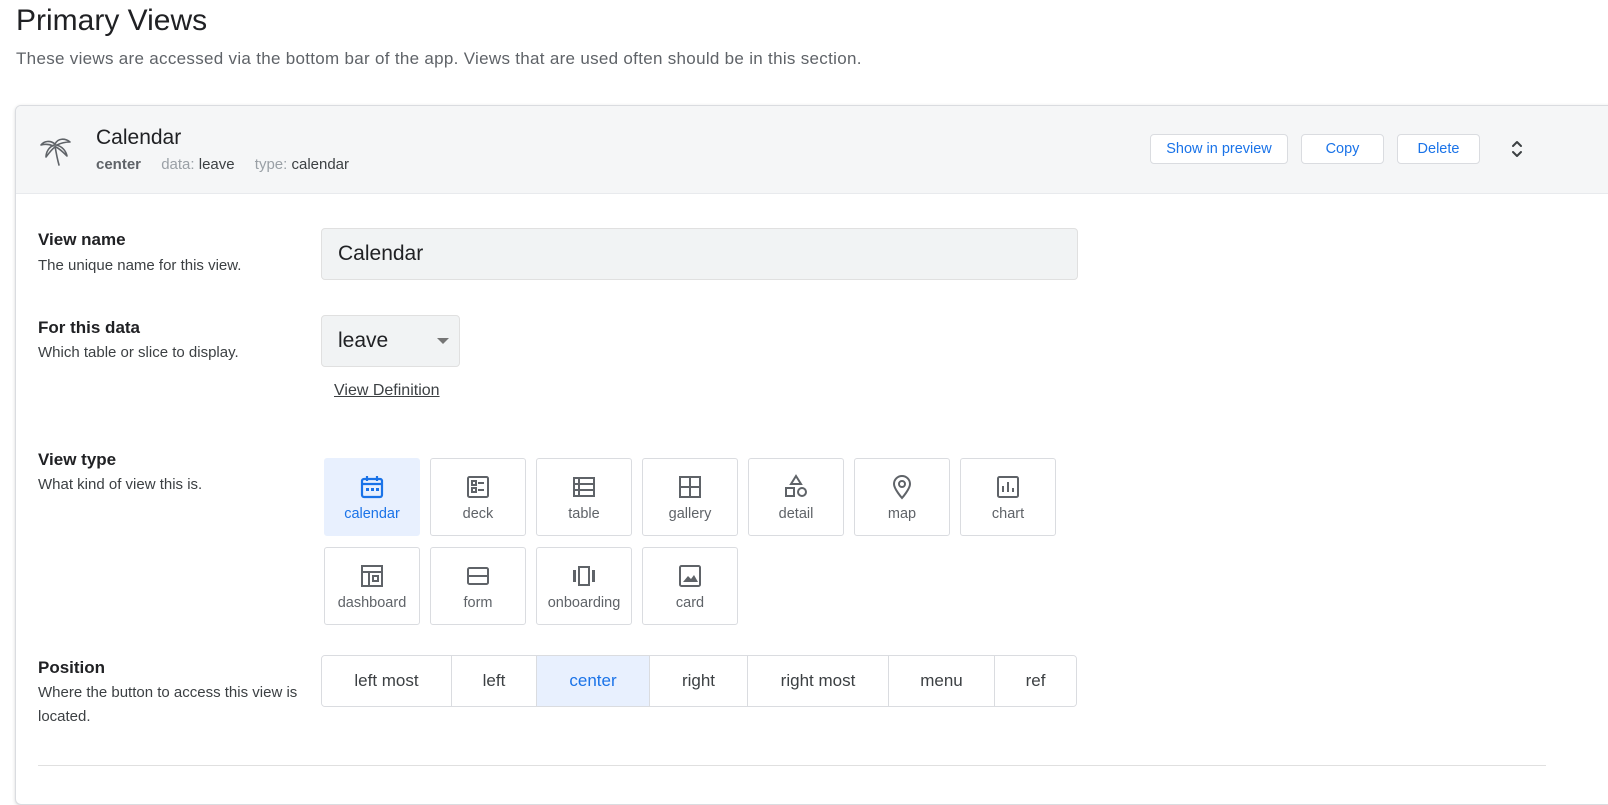 This screenshot has height=805, width=1608. I want to click on meta-data-key: data:, so click(178, 164).